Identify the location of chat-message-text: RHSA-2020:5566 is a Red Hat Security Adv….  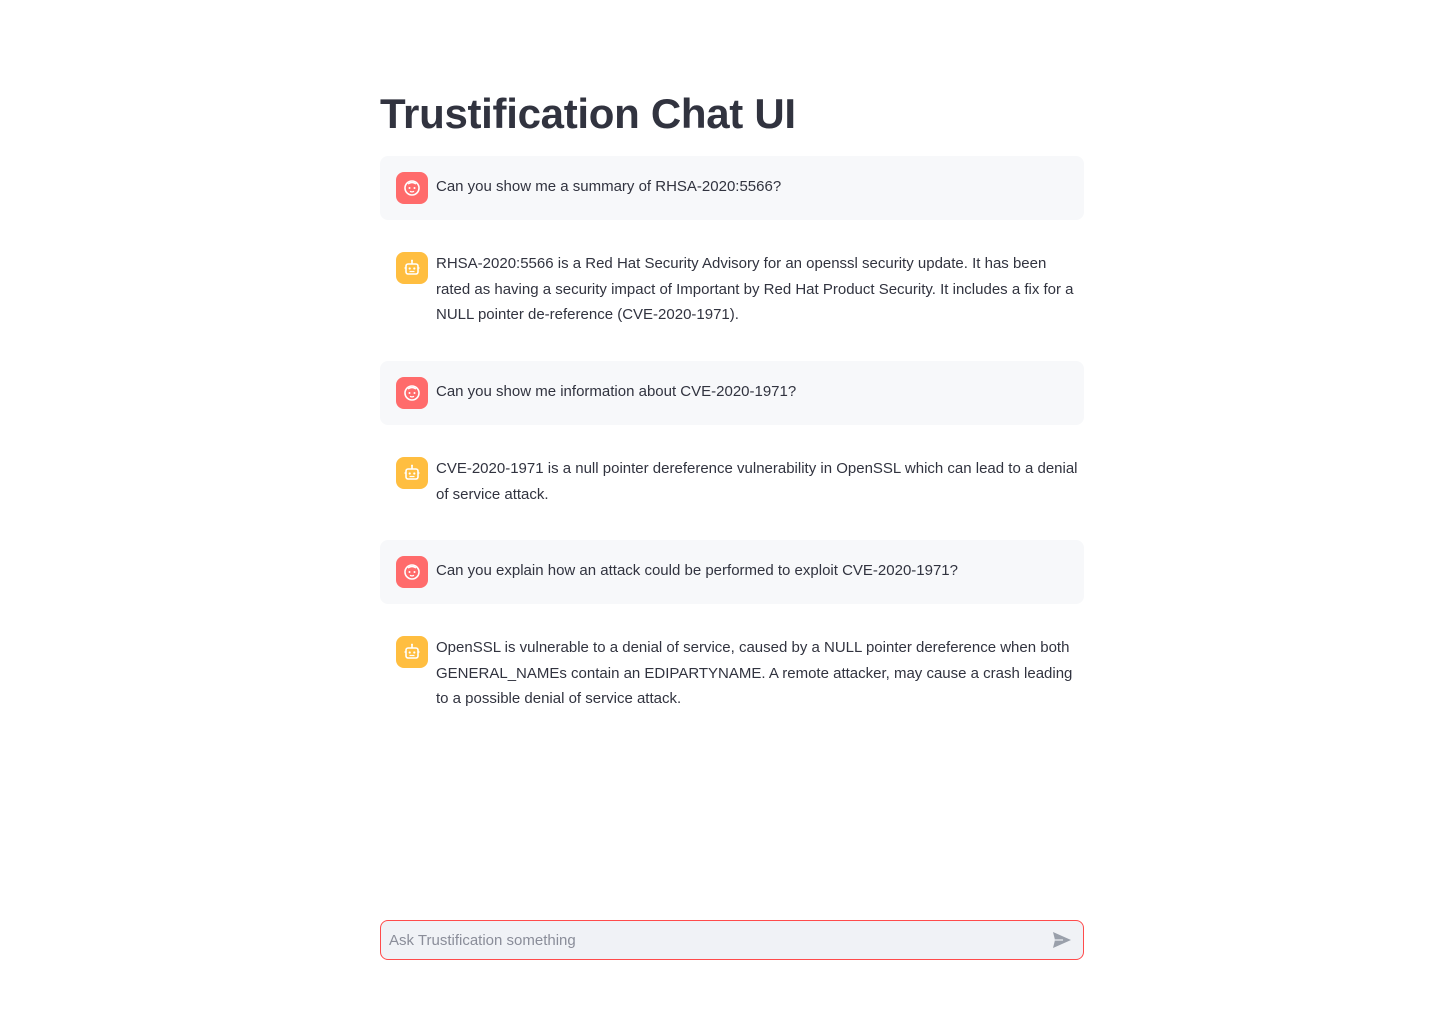
(755, 289).